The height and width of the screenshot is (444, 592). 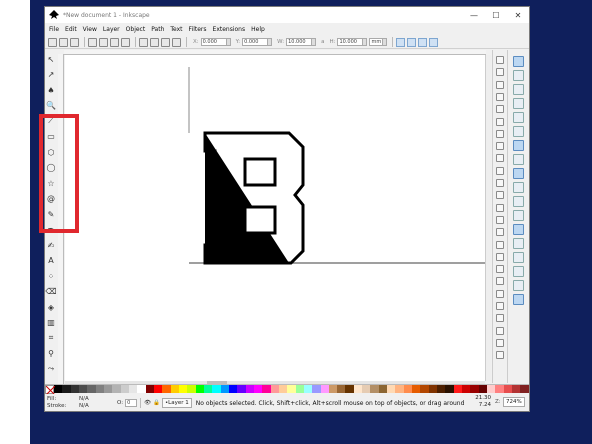 What do you see at coordinates (51, 369) in the screenshot?
I see `connector-tool: ⤳` at bounding box center [51, 369].